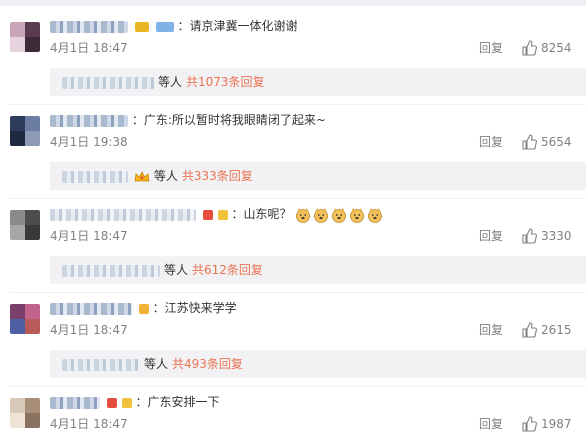 The width and height of the screenshot is (586, 439). I want to click on reply-thread: 等人 共333条回复, so click(318, 176).